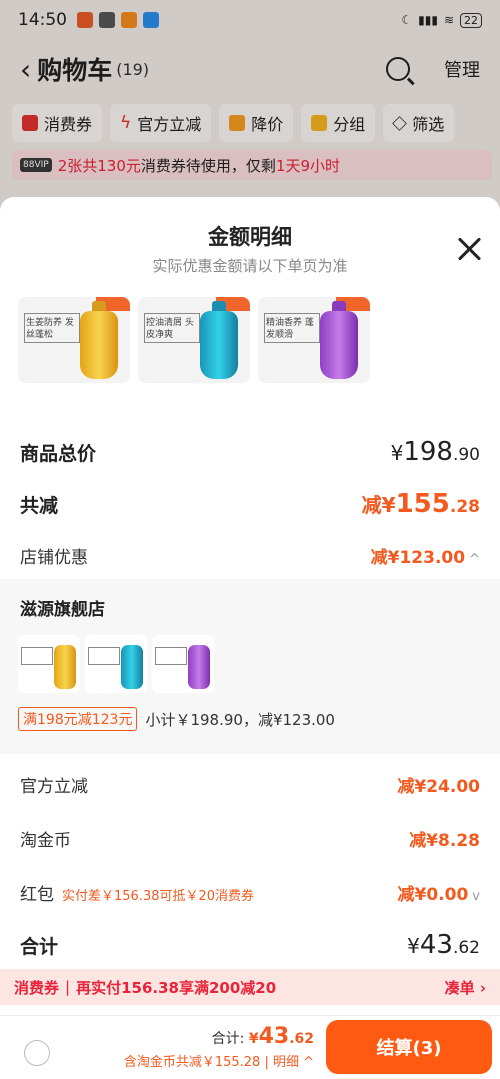 The width and height of the screenshot is (500, 1079). Describe the element at coordinates (250, 945) in the screenshot. I see `sum-row: 合计 ¥43.62` at that location.